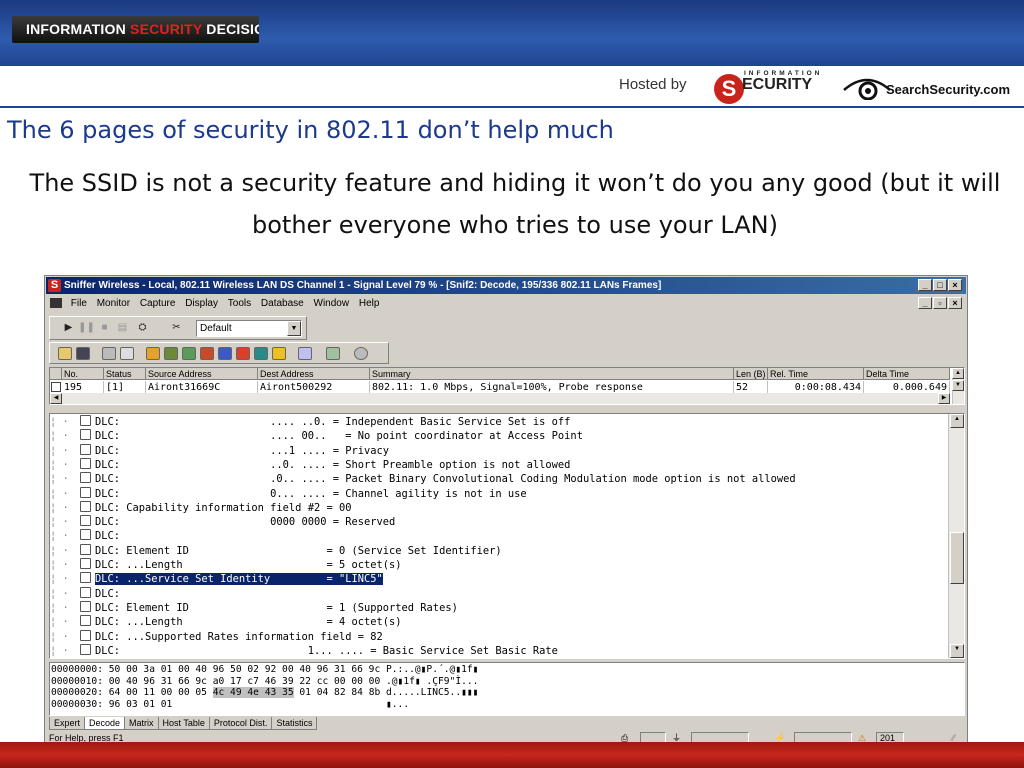 The width and height of the screenshot is (1024, 768). I want to click on column-header-status: Status, so click(125, 374).